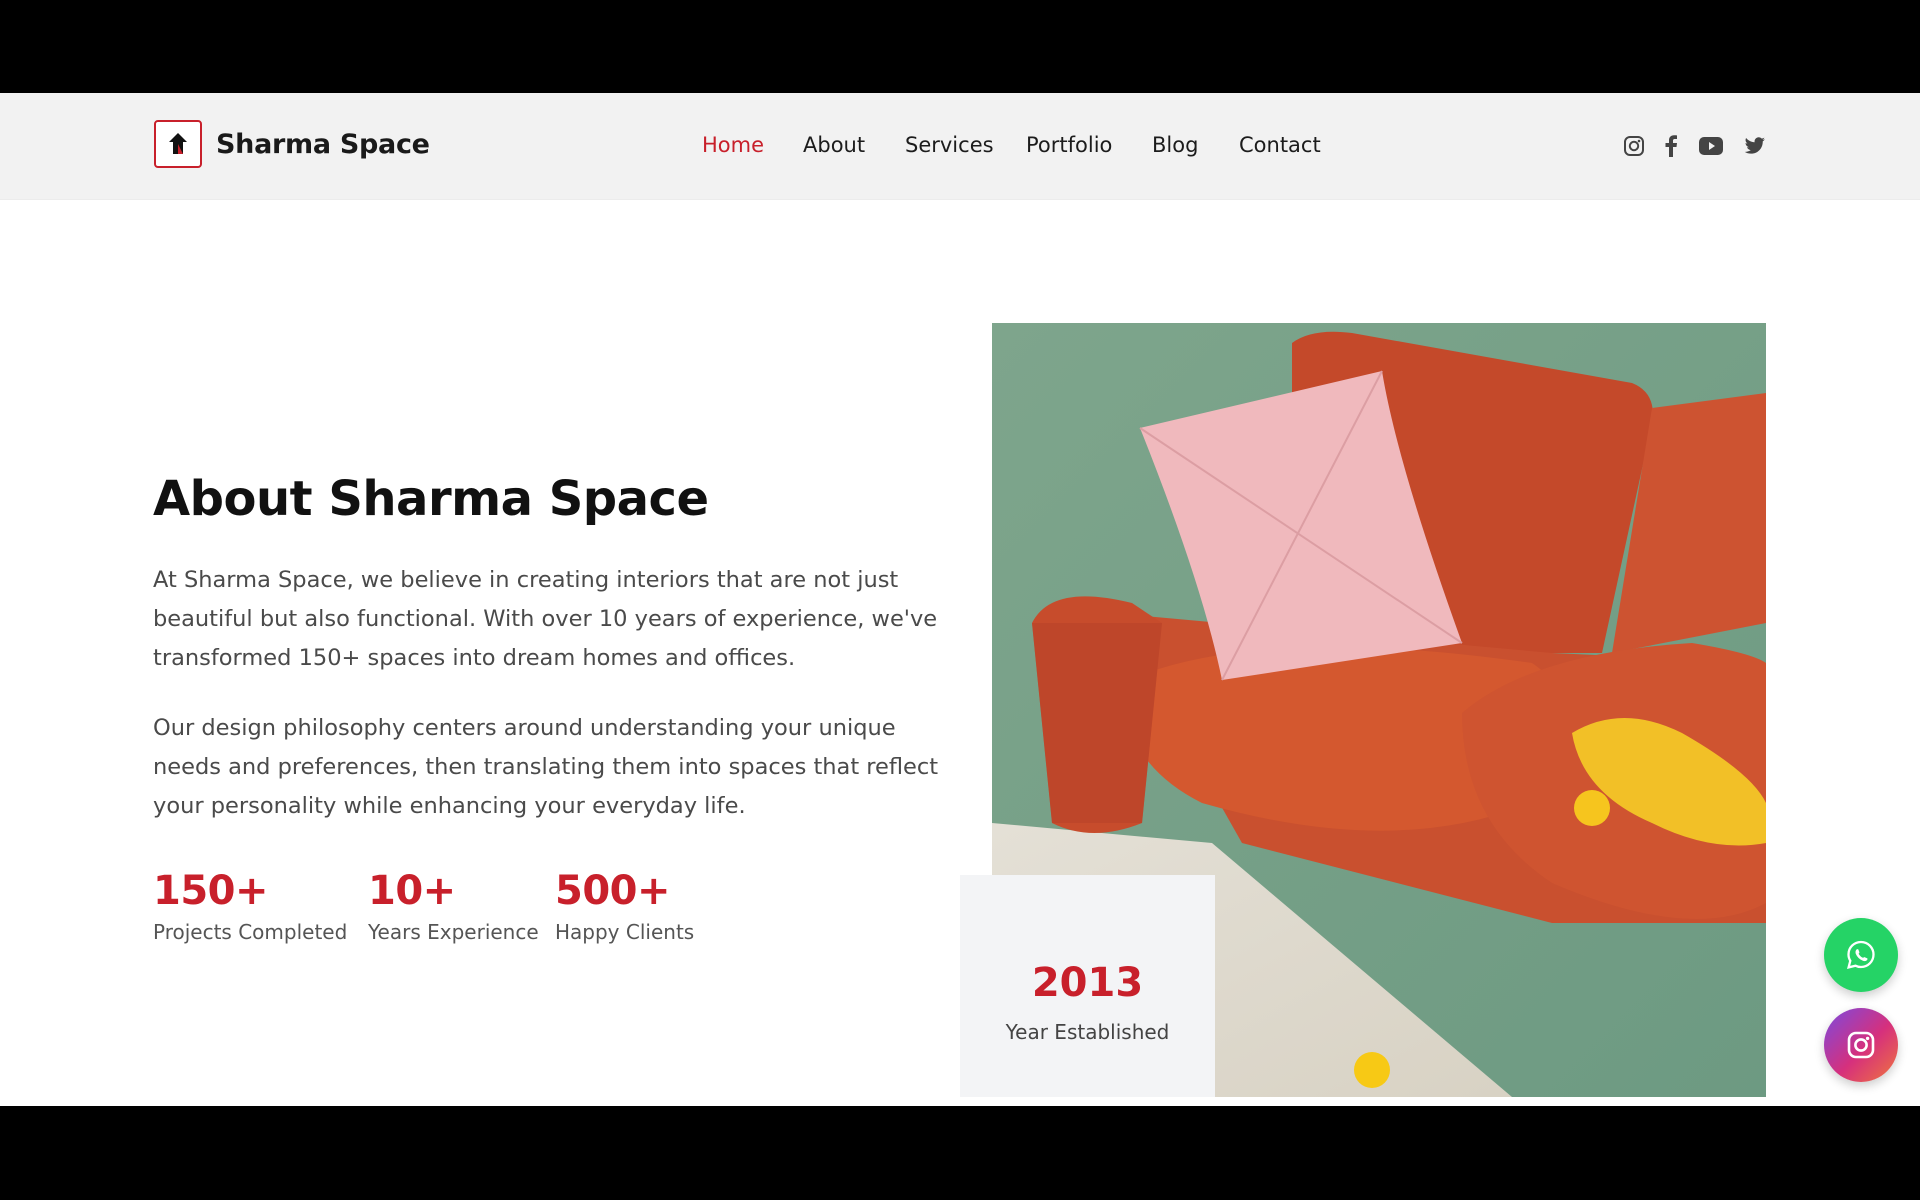 The width and height of the screenshot is (1920, 1200). I want to click on whatsapp-button, so click(1861, 955).